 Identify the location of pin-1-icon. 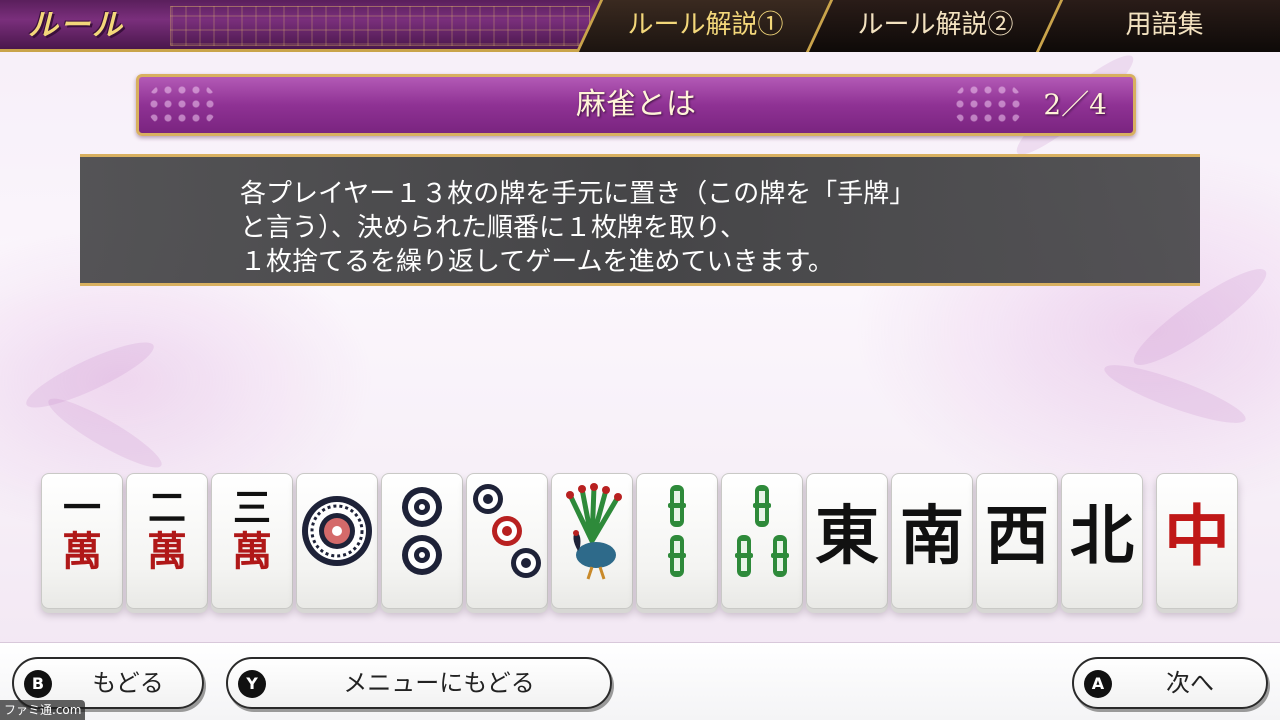
(337, 531).